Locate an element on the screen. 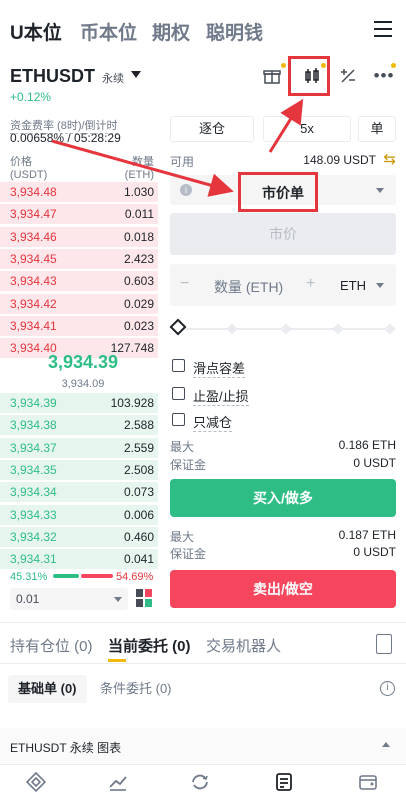 Image resolution: width=406 pixels, height=798 pixels. futures-icon is located at coordinates (284, 782).